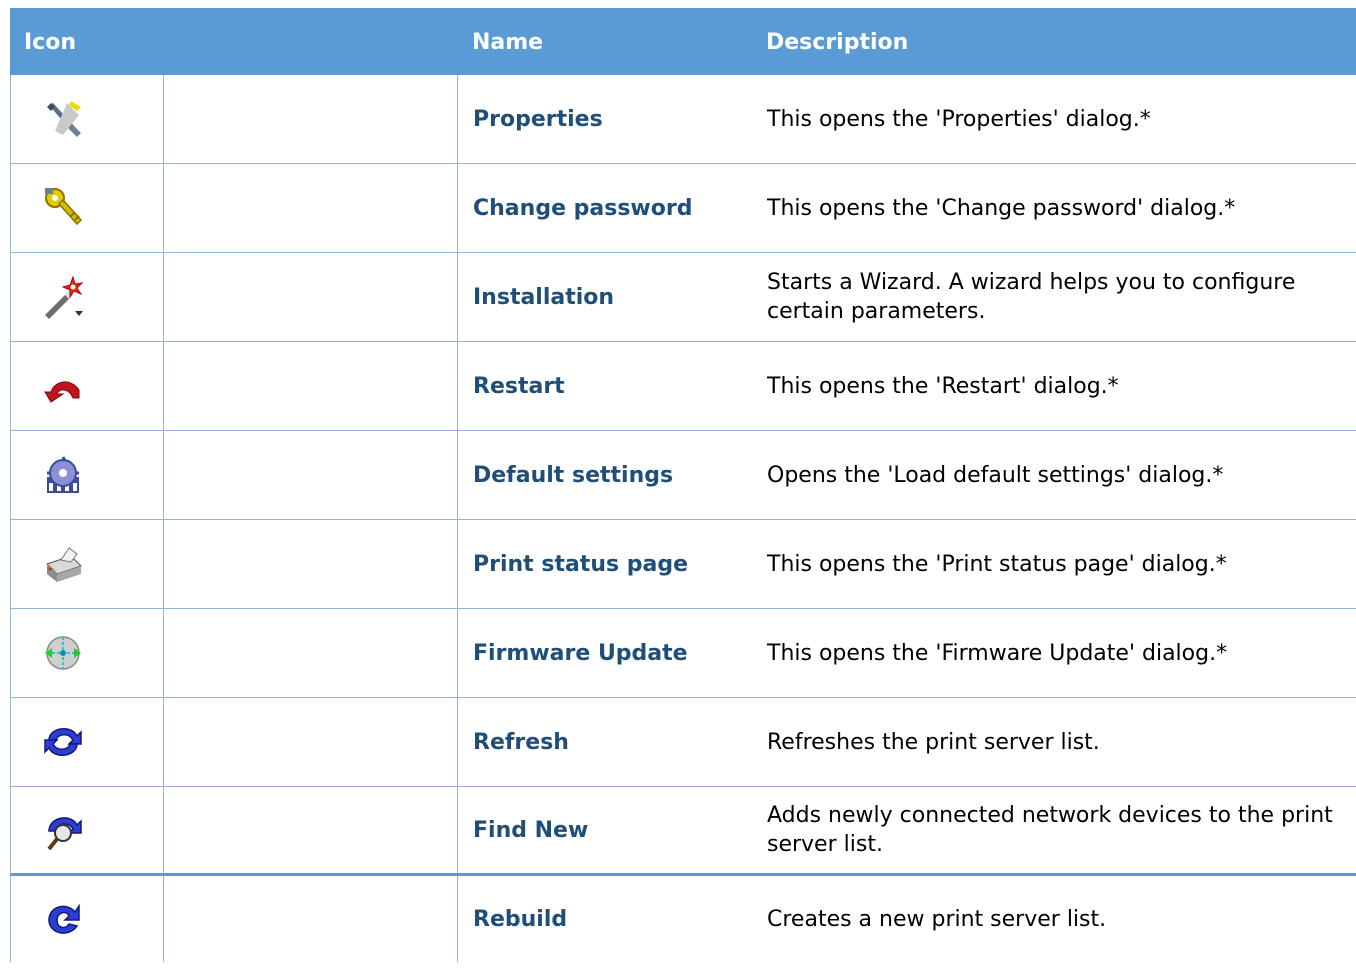 Image resolution: width=1356 pixels, height=969 pixels. What do you see at coordinates (683, 742) in the screenshot?
I see `table-row: Refresh Refreshes the print server list.` at bounding box center [683, 742].